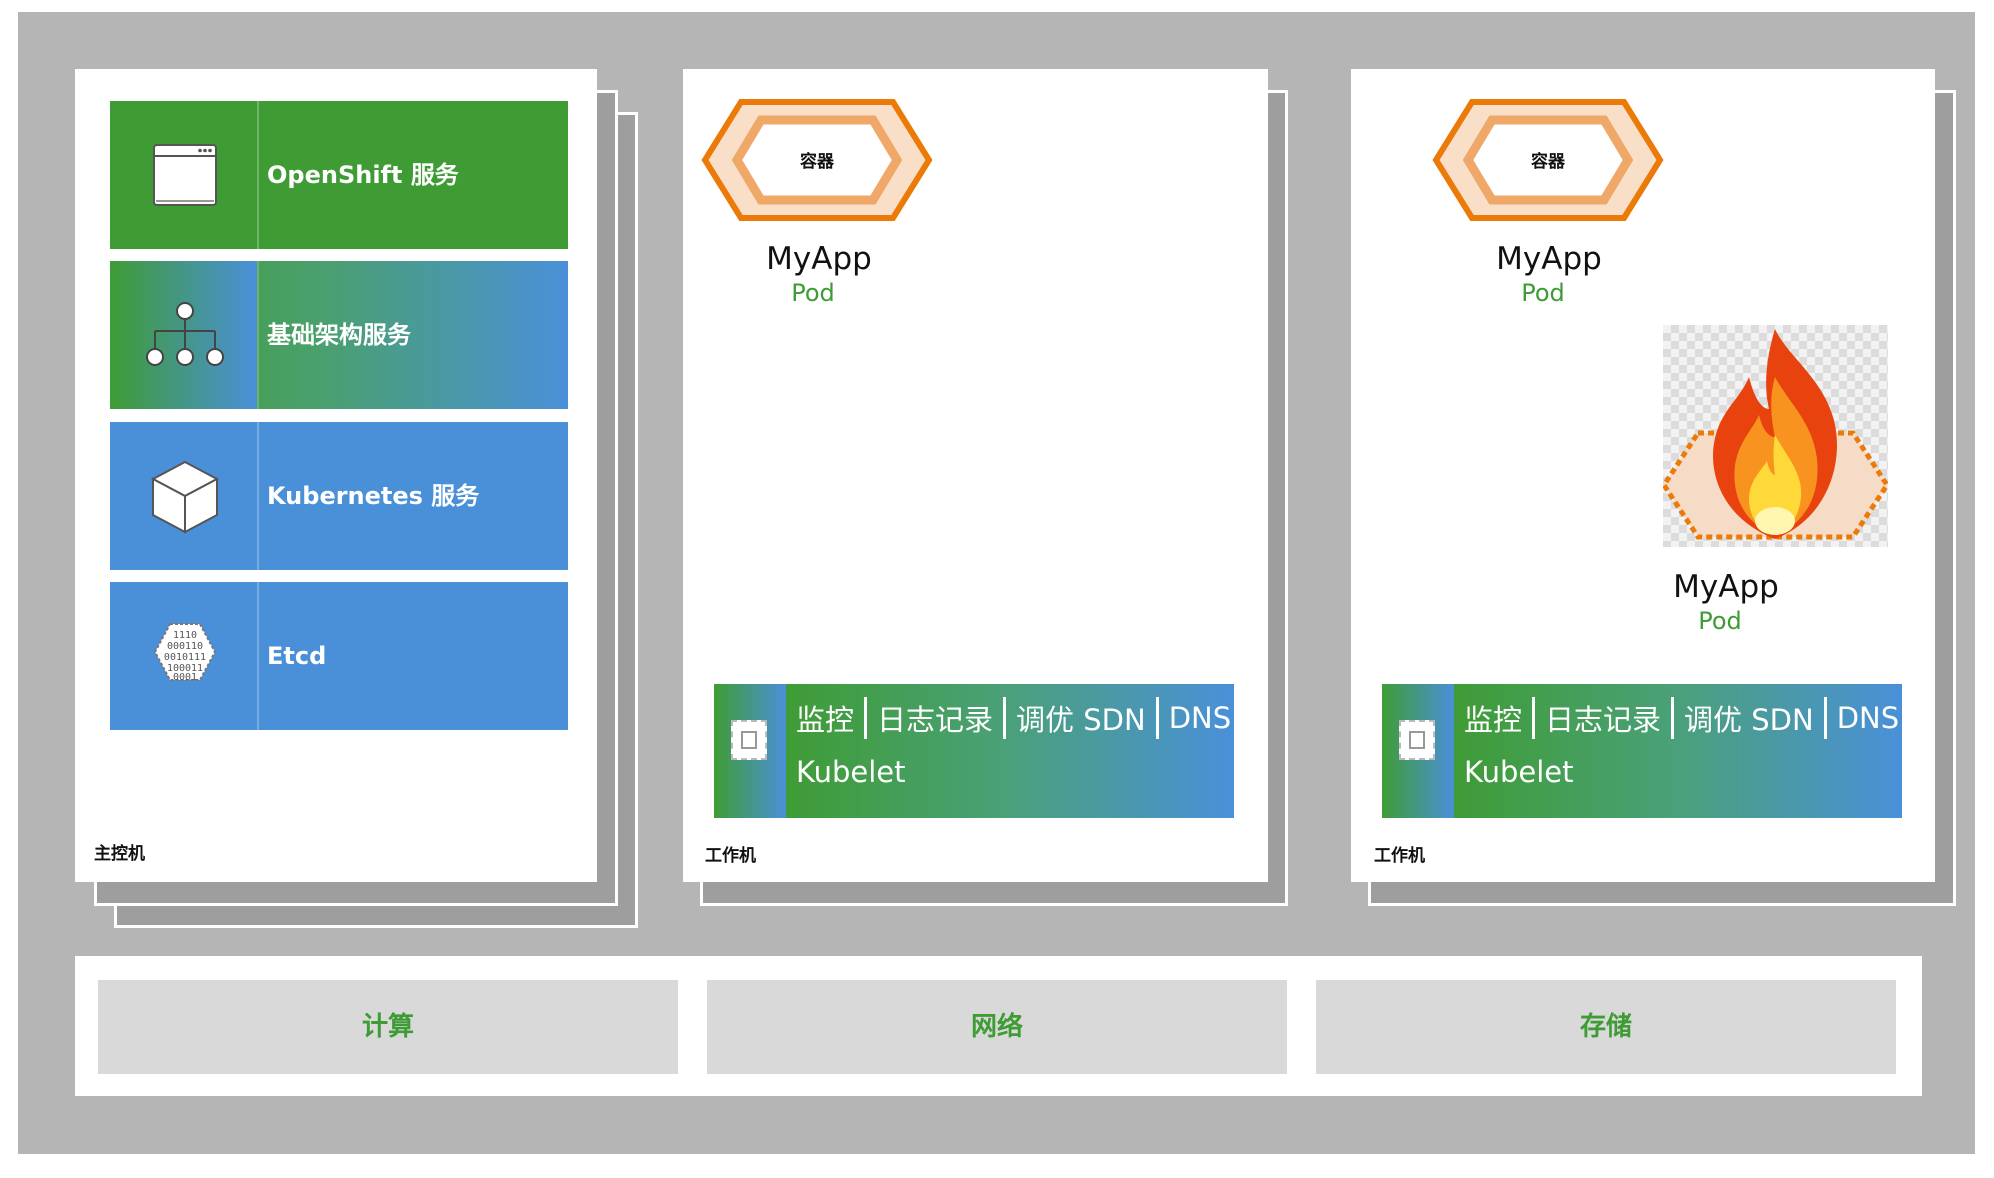  I want to click on openshift-icon-cell, so click(184, 175).